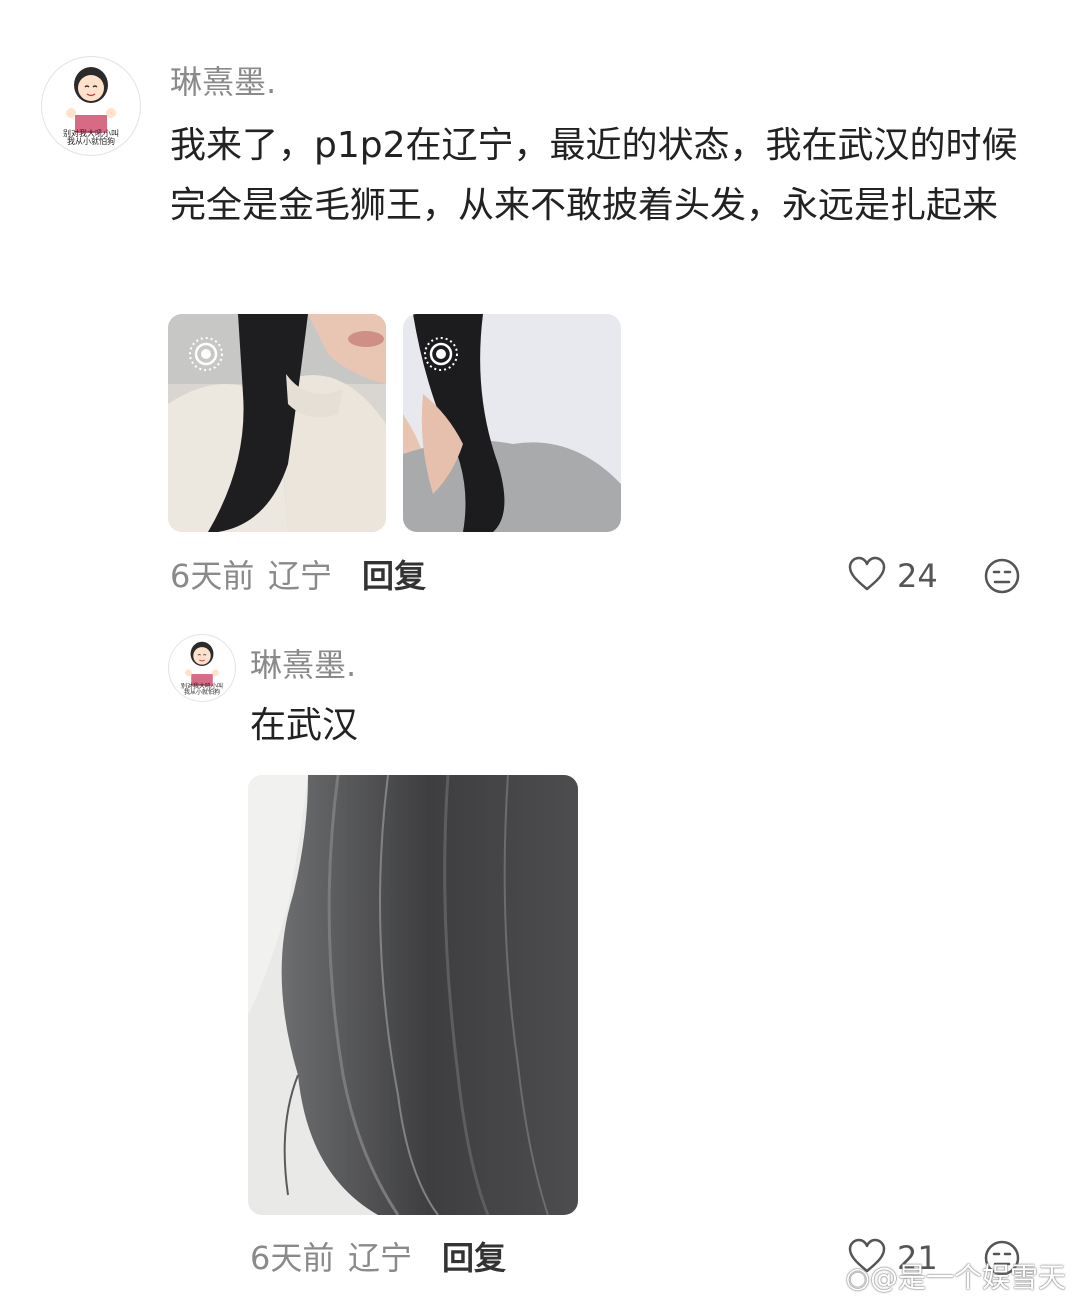 The image size is (1076, 1302). Describe the element at coordinates (300, 576) in the screenshot. I see `comment-location: 辽宁` at that location.